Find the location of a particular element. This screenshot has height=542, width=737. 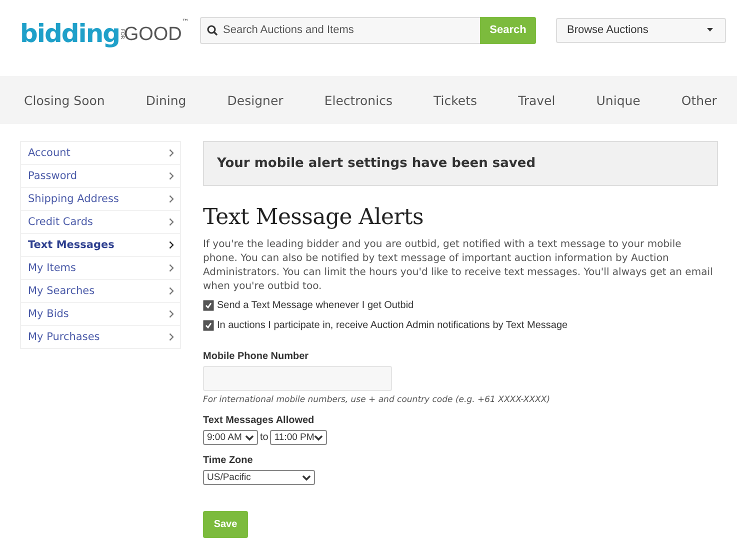

sidebar-item: My Searches is located at coordinates (100, 291).